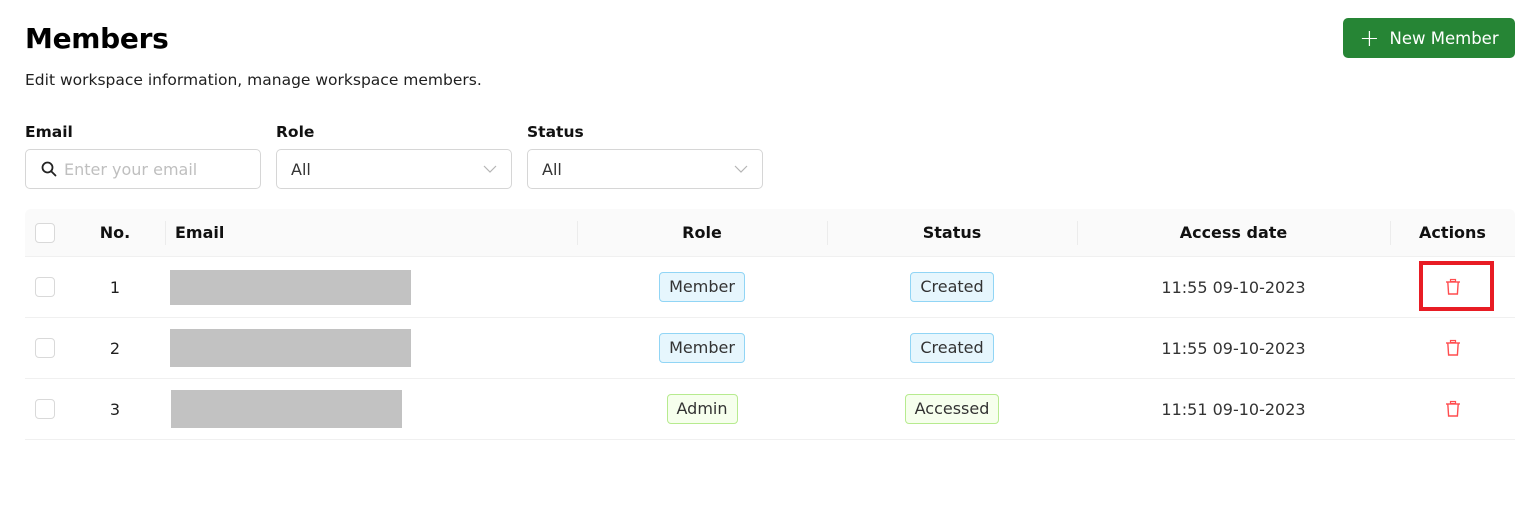 This screenshot has width=1530, height=531. I want to click on select-all-checkbox, so click(45, 232).